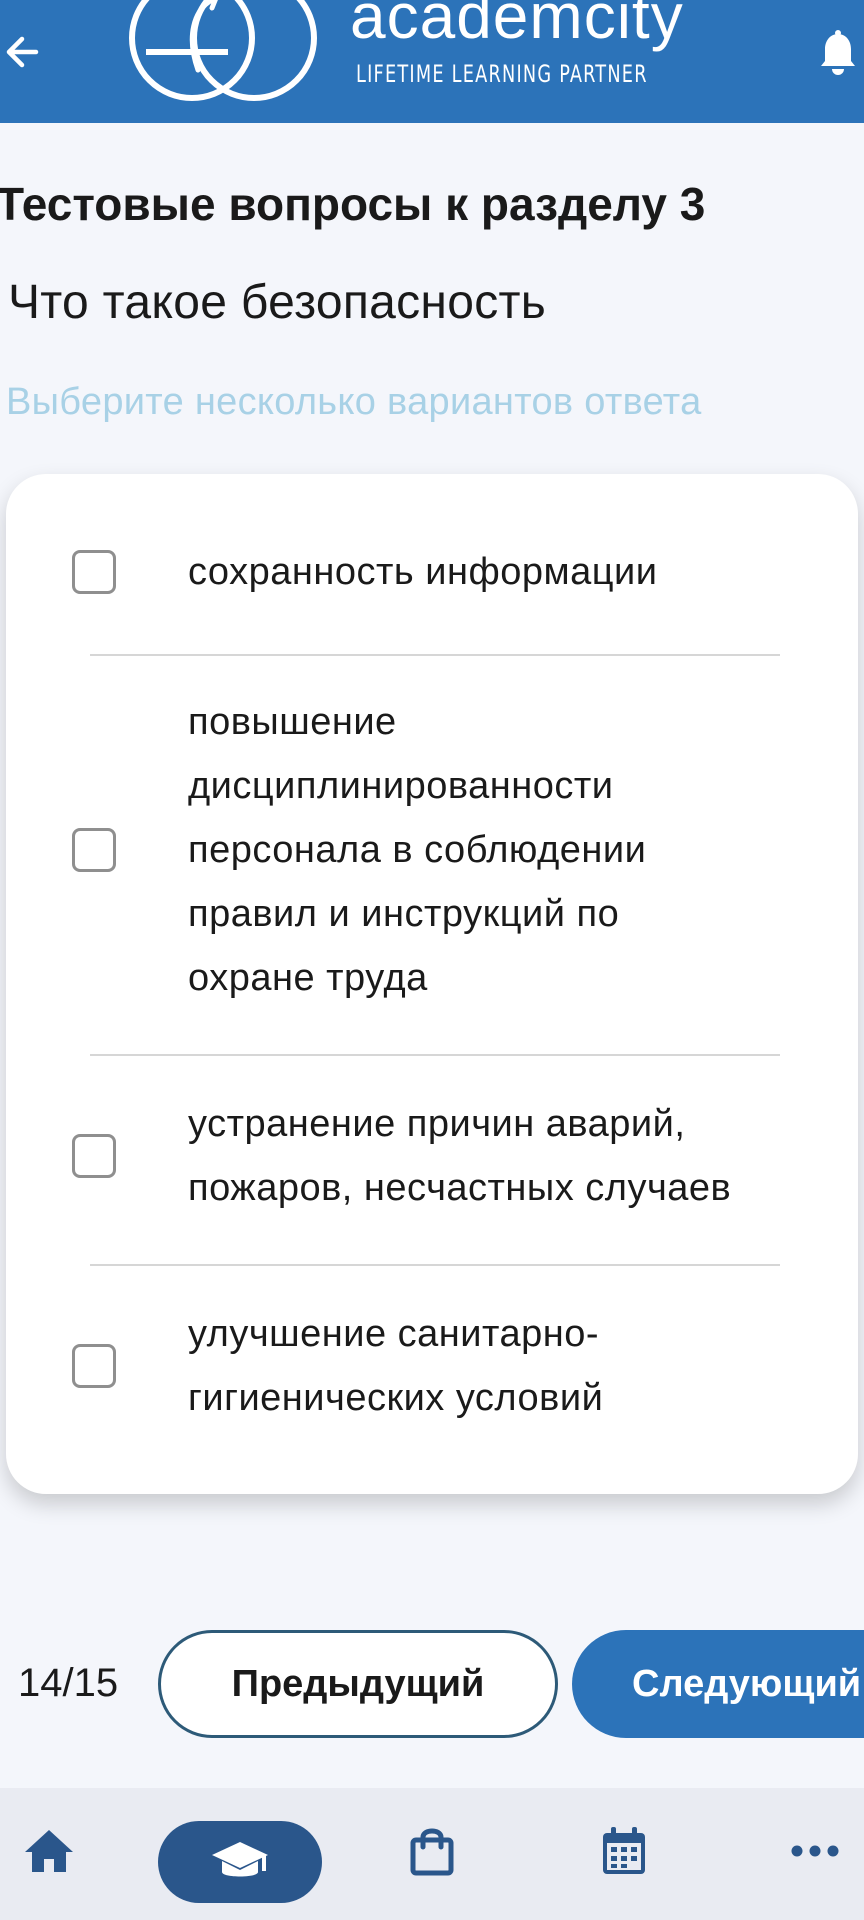 This screenshot has width=864, height=1920. Describe the element at coordinates (718, 1684) in the screenshot. I see `next-button: Следующий` at that location.